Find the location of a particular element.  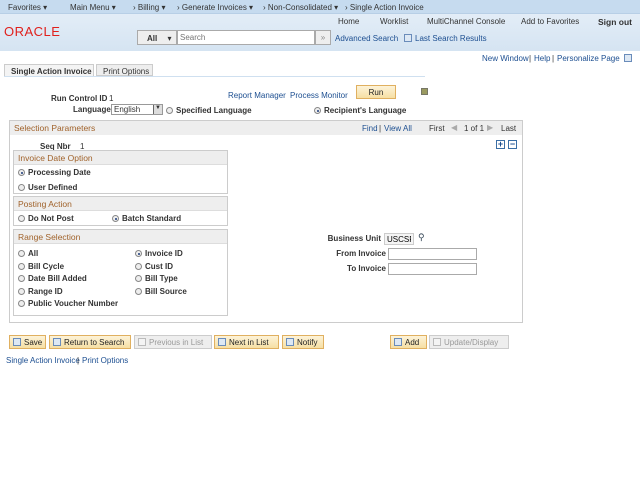

nav-non-consolidated: › Non-Consolidated ▾ is located at coordinates (300, 7).